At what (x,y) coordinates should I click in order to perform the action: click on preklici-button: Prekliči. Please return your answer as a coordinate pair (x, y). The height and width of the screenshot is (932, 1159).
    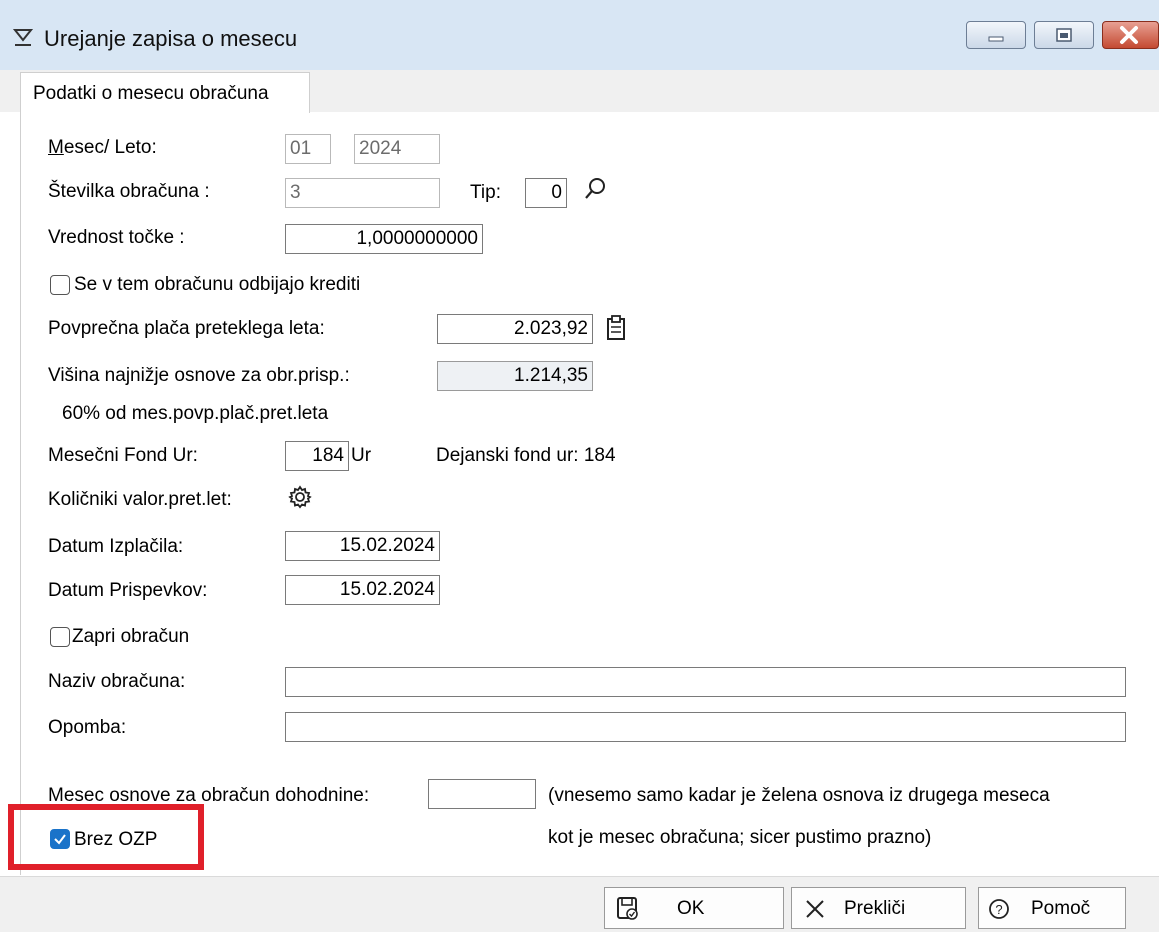
    Looking at the image, I should click on (878, 908).